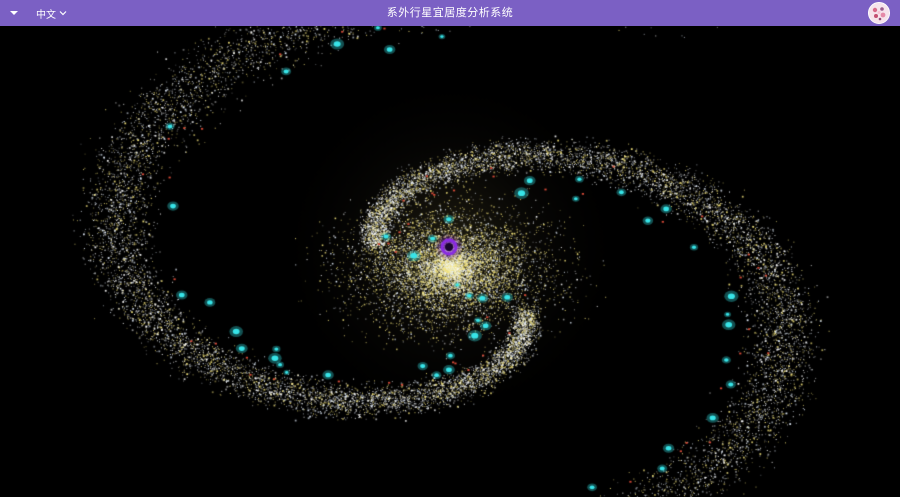 This screenshot has width=900, height=497. Describe the element at coordinates (63, 13) in the screenshot. I see `chevron-down-icon` at that location.